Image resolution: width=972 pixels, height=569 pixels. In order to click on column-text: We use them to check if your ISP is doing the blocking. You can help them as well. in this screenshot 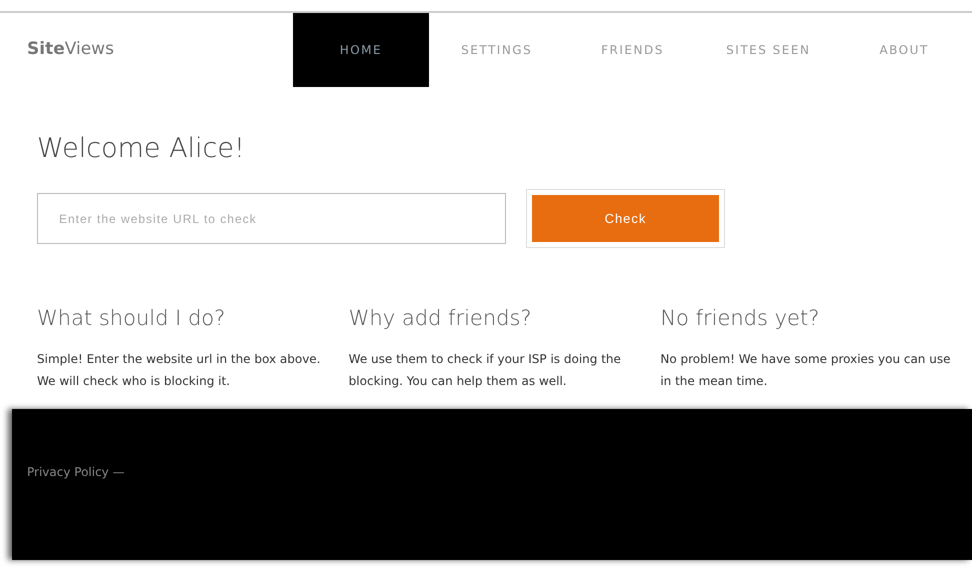, I will do `click(485, 370)`.